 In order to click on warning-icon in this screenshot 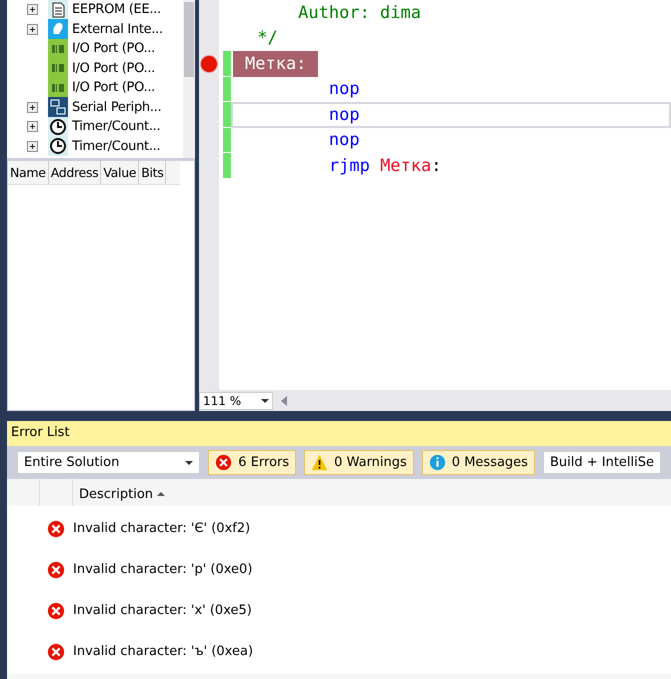, I will do `click(319, 462)`.